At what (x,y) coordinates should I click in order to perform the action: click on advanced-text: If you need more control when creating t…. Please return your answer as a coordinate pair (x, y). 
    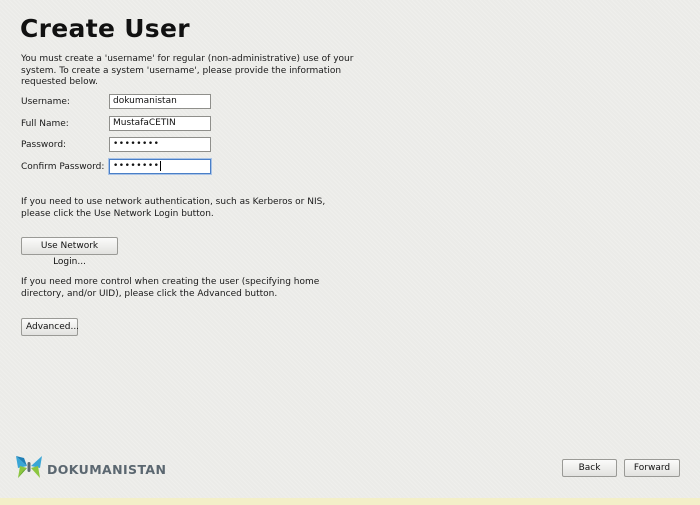
    Looking at the image, I should click on (170, 288).